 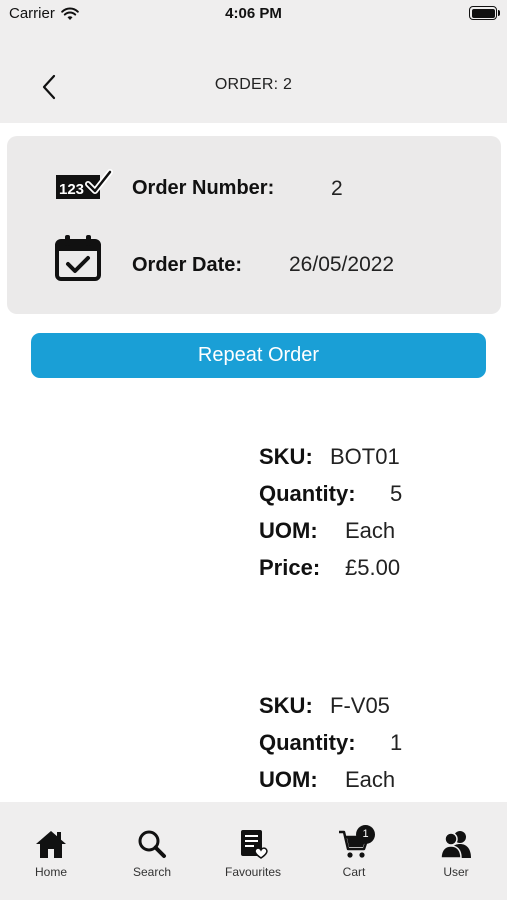 I want to click on cart-badge: 1, so click(x=365, y=834).